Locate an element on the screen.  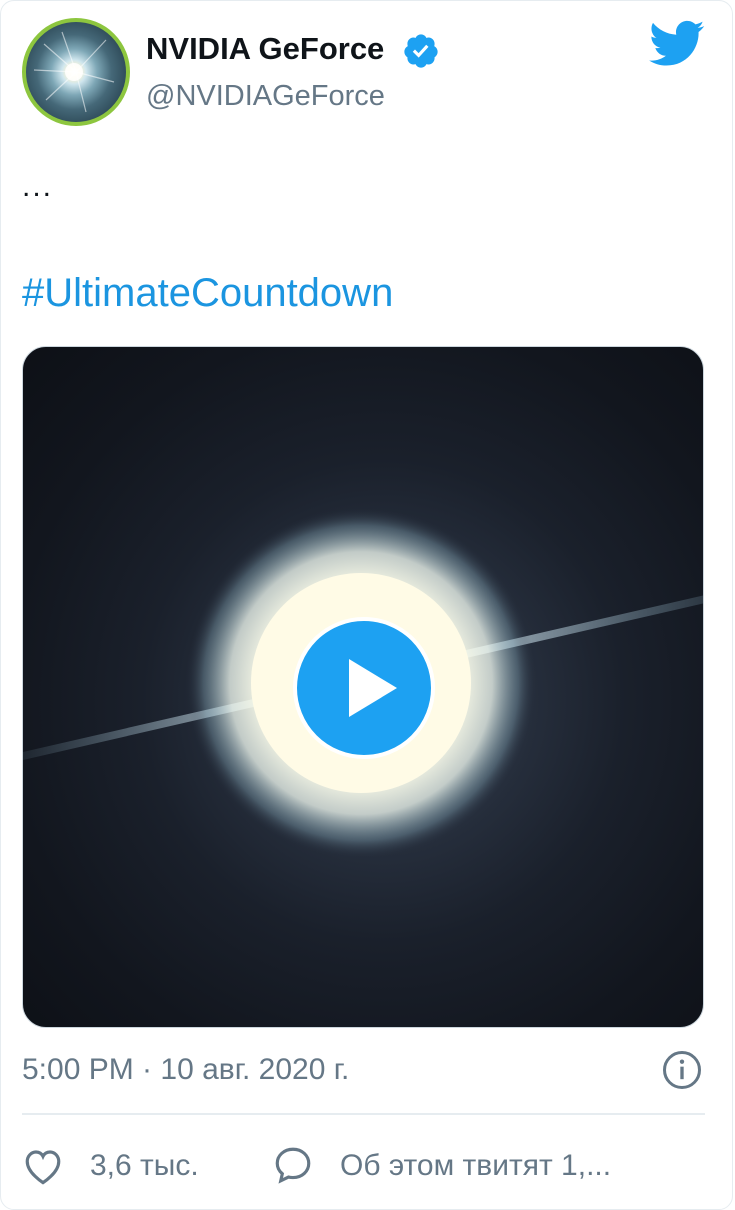
divider is located at coordinates (363, 1114).